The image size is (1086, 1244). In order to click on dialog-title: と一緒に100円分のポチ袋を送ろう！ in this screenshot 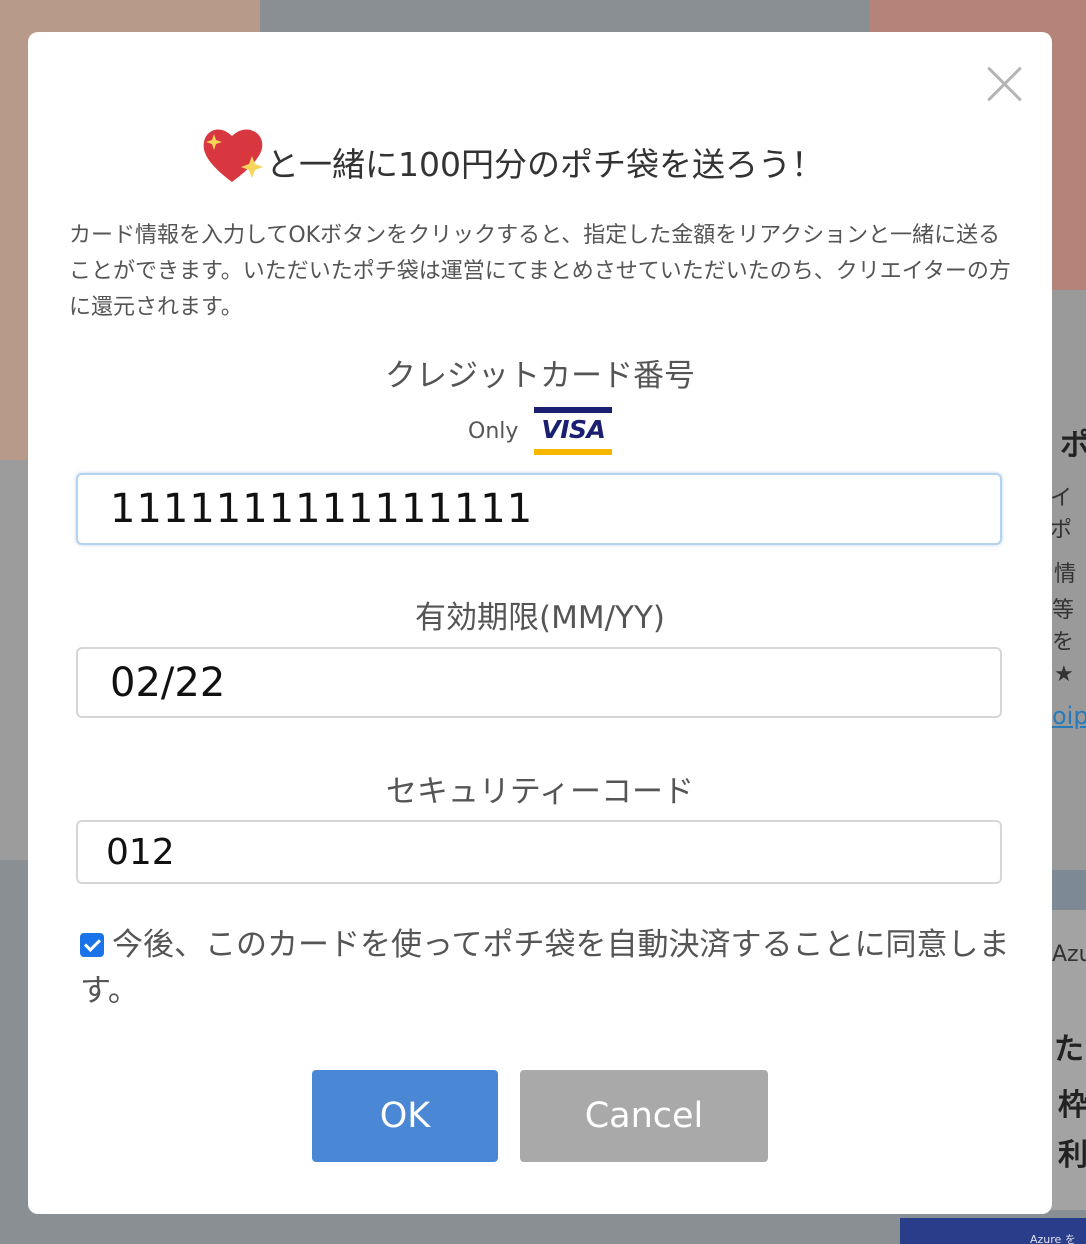, I will do `click(545, 164)`.